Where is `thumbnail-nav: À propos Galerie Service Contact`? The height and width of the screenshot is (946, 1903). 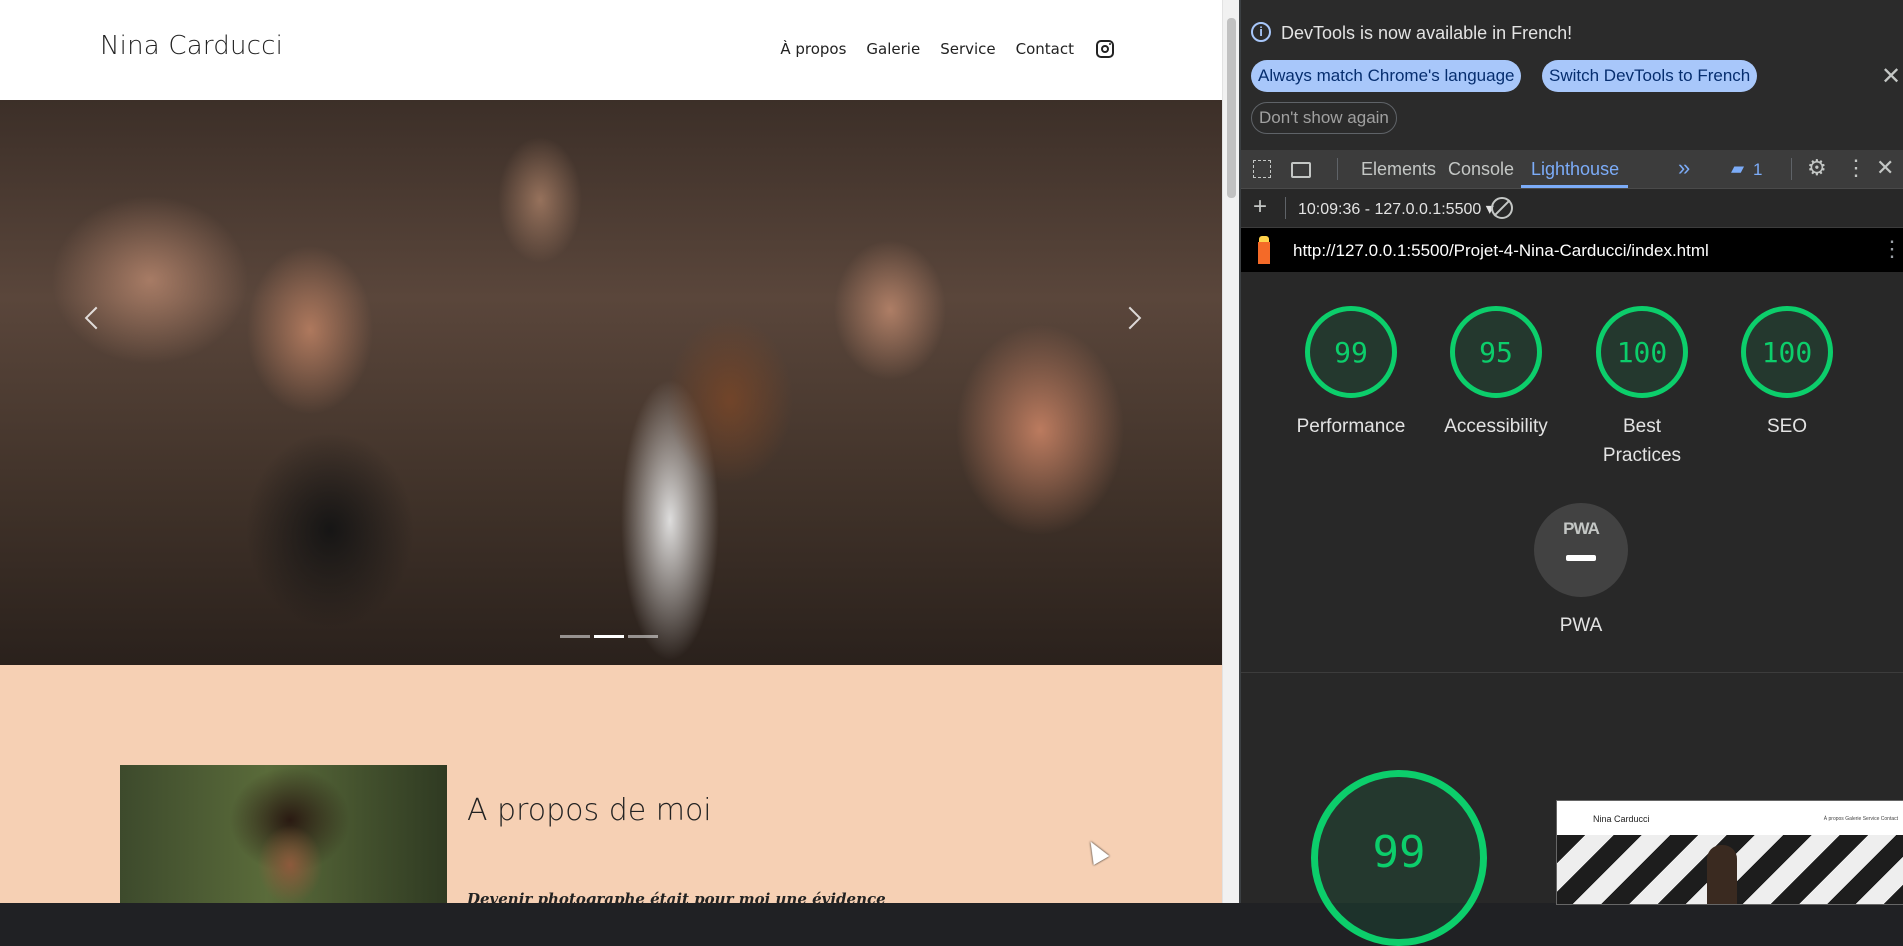
thumbnail-nav: À propos Galerie Service Contact is located at coordinates (1860, 819).